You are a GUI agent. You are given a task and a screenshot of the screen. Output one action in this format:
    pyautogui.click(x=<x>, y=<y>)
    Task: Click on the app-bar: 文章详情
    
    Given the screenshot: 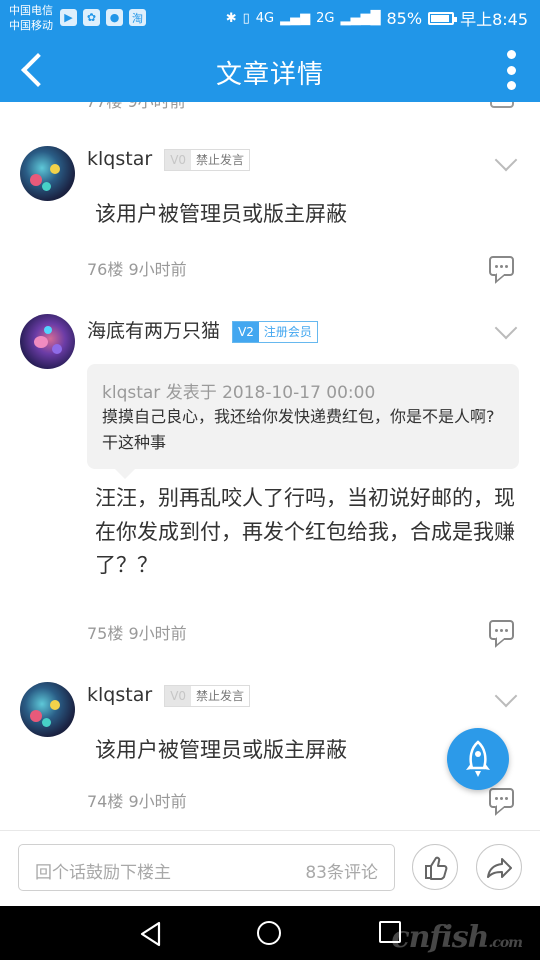 What is the action you would take?
    pyautogui.click(x=270, y=69)
    